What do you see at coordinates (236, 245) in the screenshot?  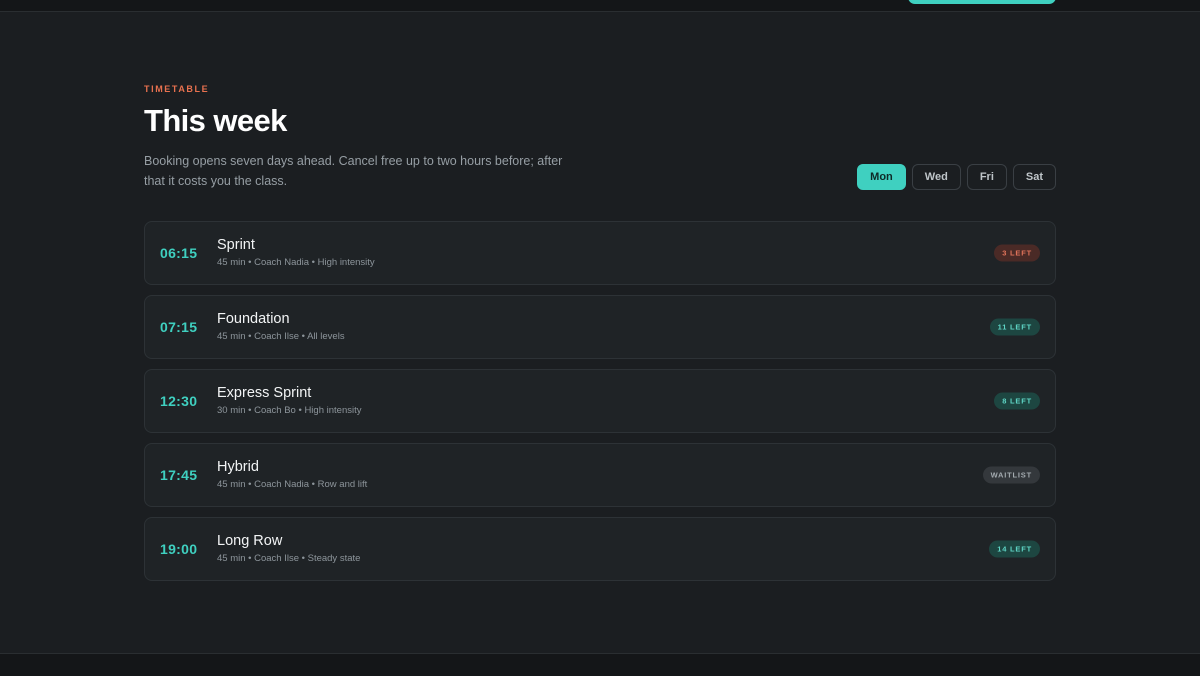 I see `class-name: Sprint` at bounding box center [236, 245].